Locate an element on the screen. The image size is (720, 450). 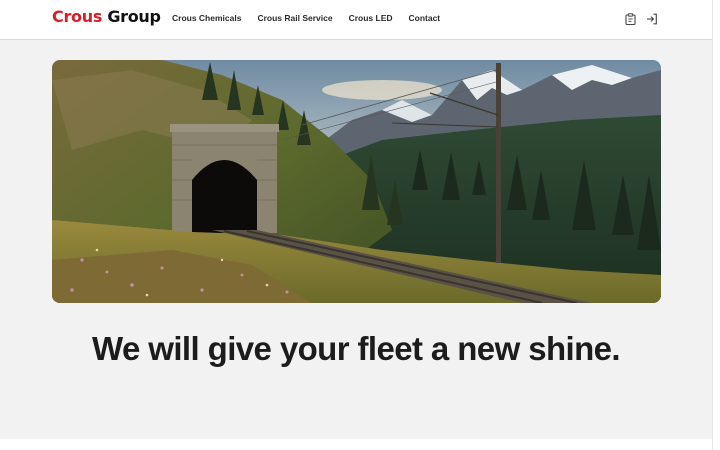
nav-crous-chemicals: Crous Chemicals is located at coordinates (206, 18).